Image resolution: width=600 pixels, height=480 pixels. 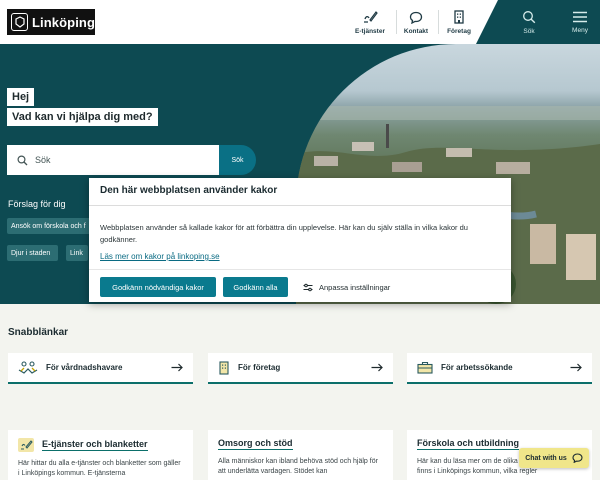 What do you see at coordinates (255, 444) in the screenshot?
I see `card-title: Omsorg och stöd` at bounding box center [255, 444].